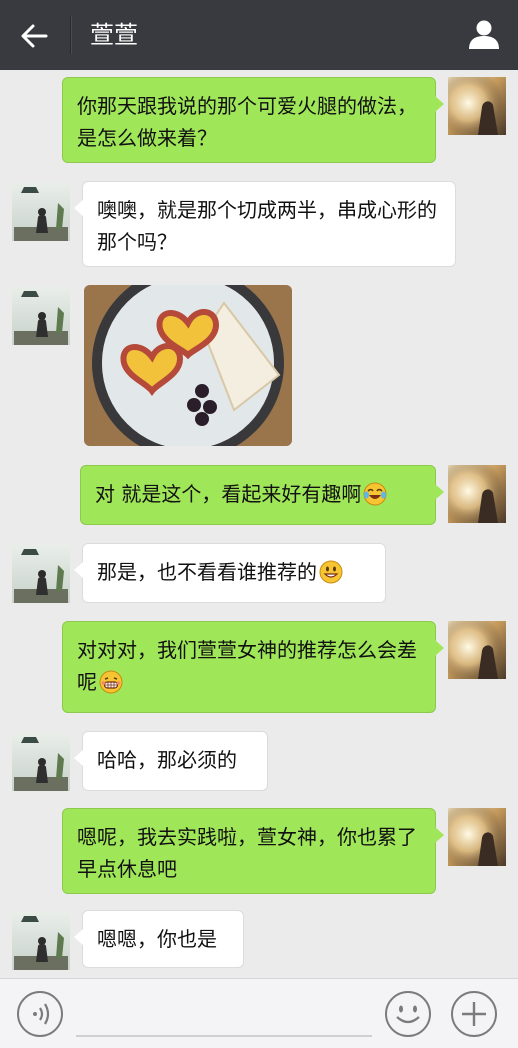 The height and width of the screenshot is (1048, 518). I want to click on message-text: 对 就是这个，看起来好有趣啊, so click(228, 494).